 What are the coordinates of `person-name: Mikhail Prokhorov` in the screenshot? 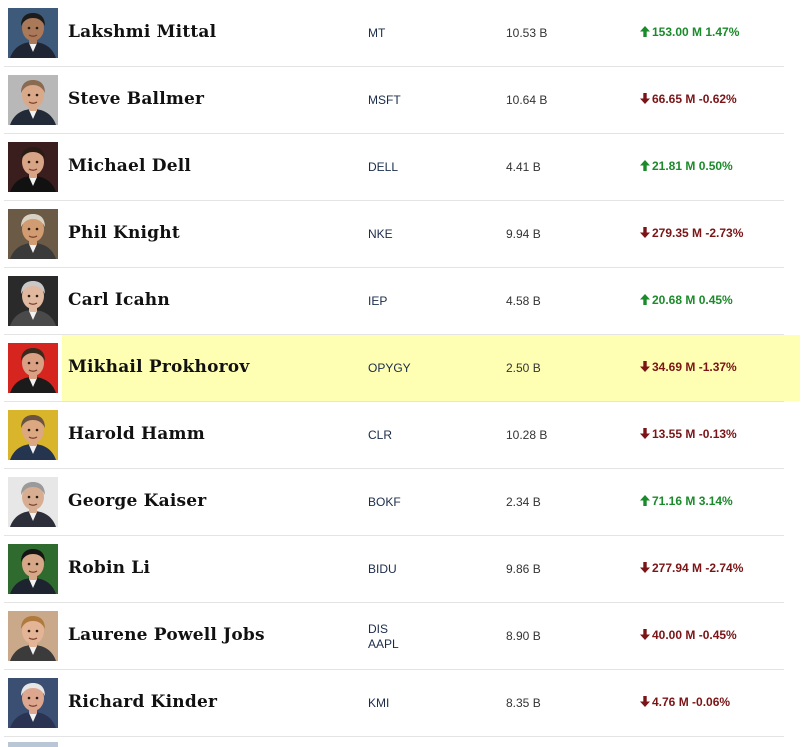 It's located at (158, 367).